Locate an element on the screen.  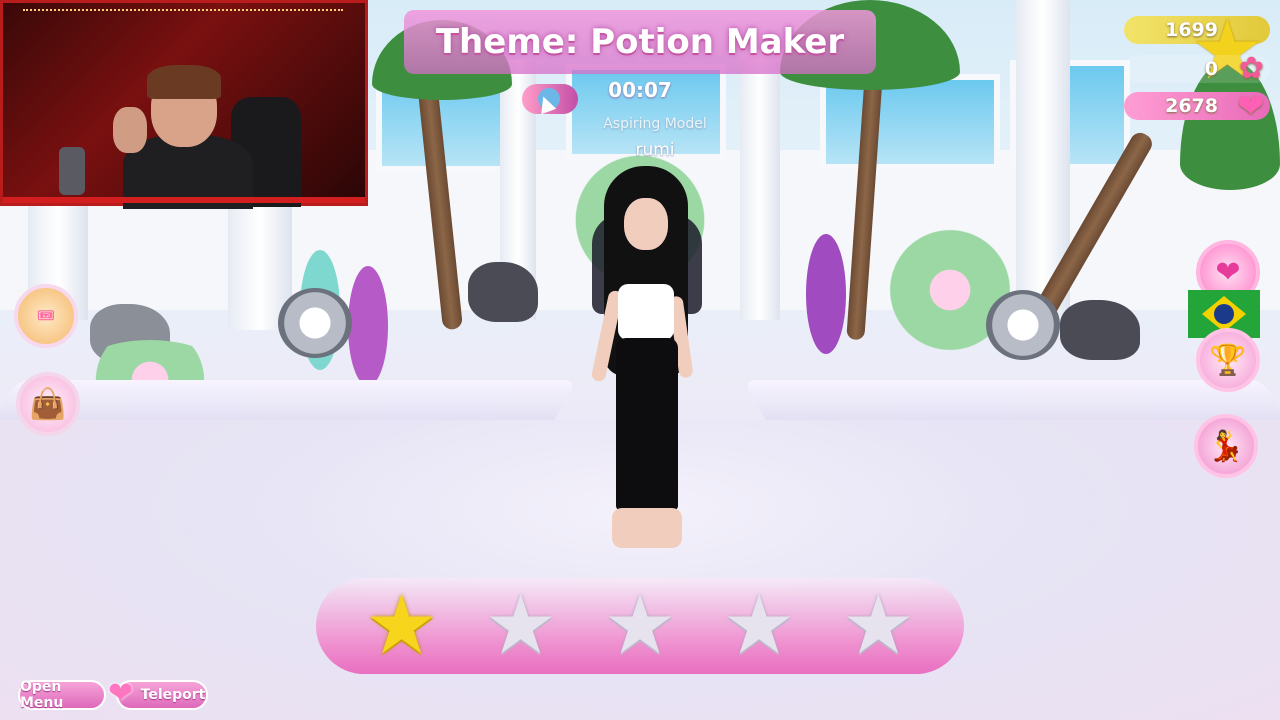
shop-button: 👜 is located at coordinates (48, 404).